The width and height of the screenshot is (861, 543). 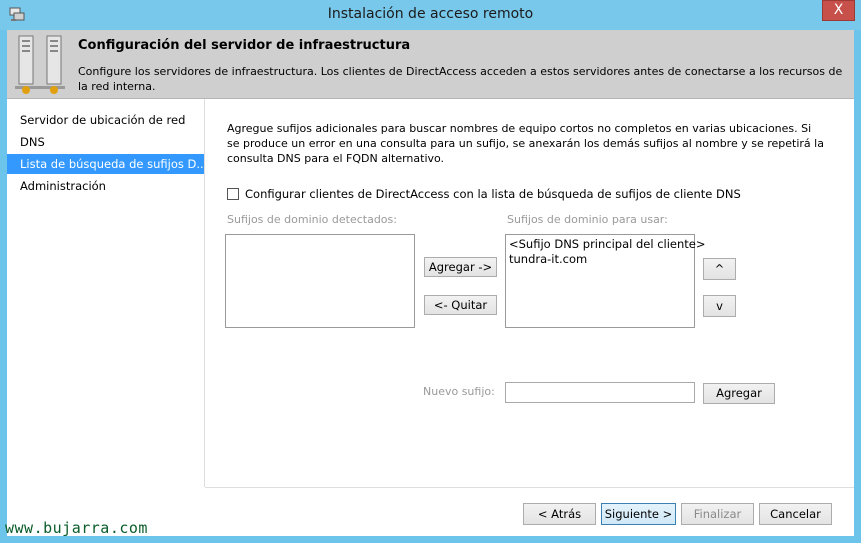 What do you see at coordinates (795, 514) in the screenshot?
I see `cancel-button: Cancelar` at bounding box center [795, 514].